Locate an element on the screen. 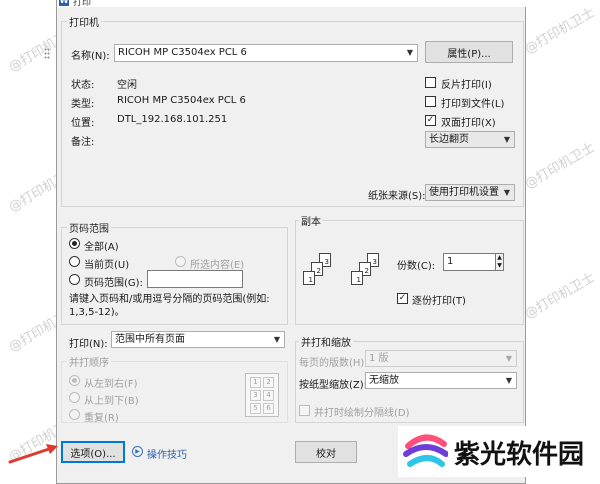 The width and height of the screenshot is (600, 484). copies-stepper: ▲ ▼ is located at coordinates (499, 262).